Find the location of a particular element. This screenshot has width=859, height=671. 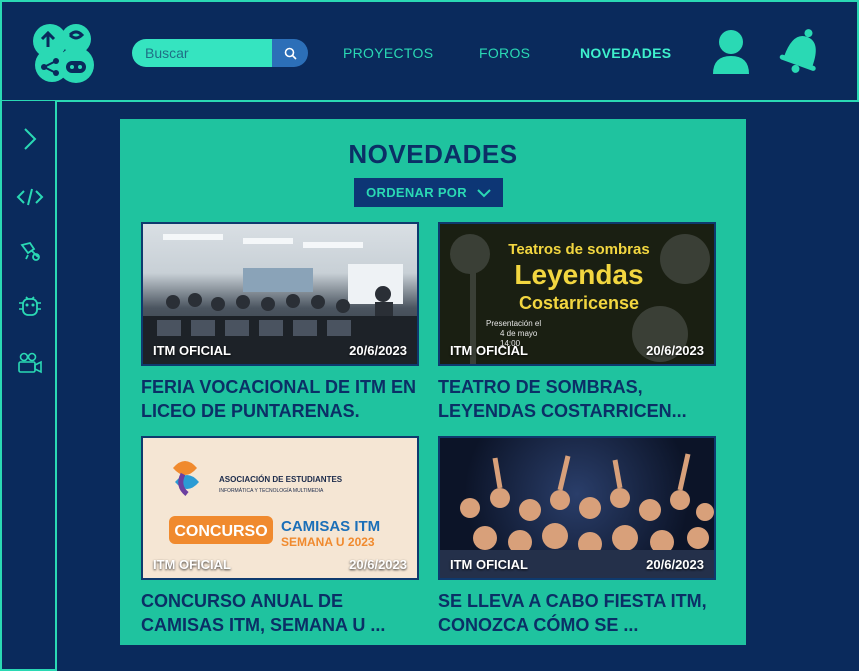

page-title: NOVEDADES is located at coordinates (433, 154).